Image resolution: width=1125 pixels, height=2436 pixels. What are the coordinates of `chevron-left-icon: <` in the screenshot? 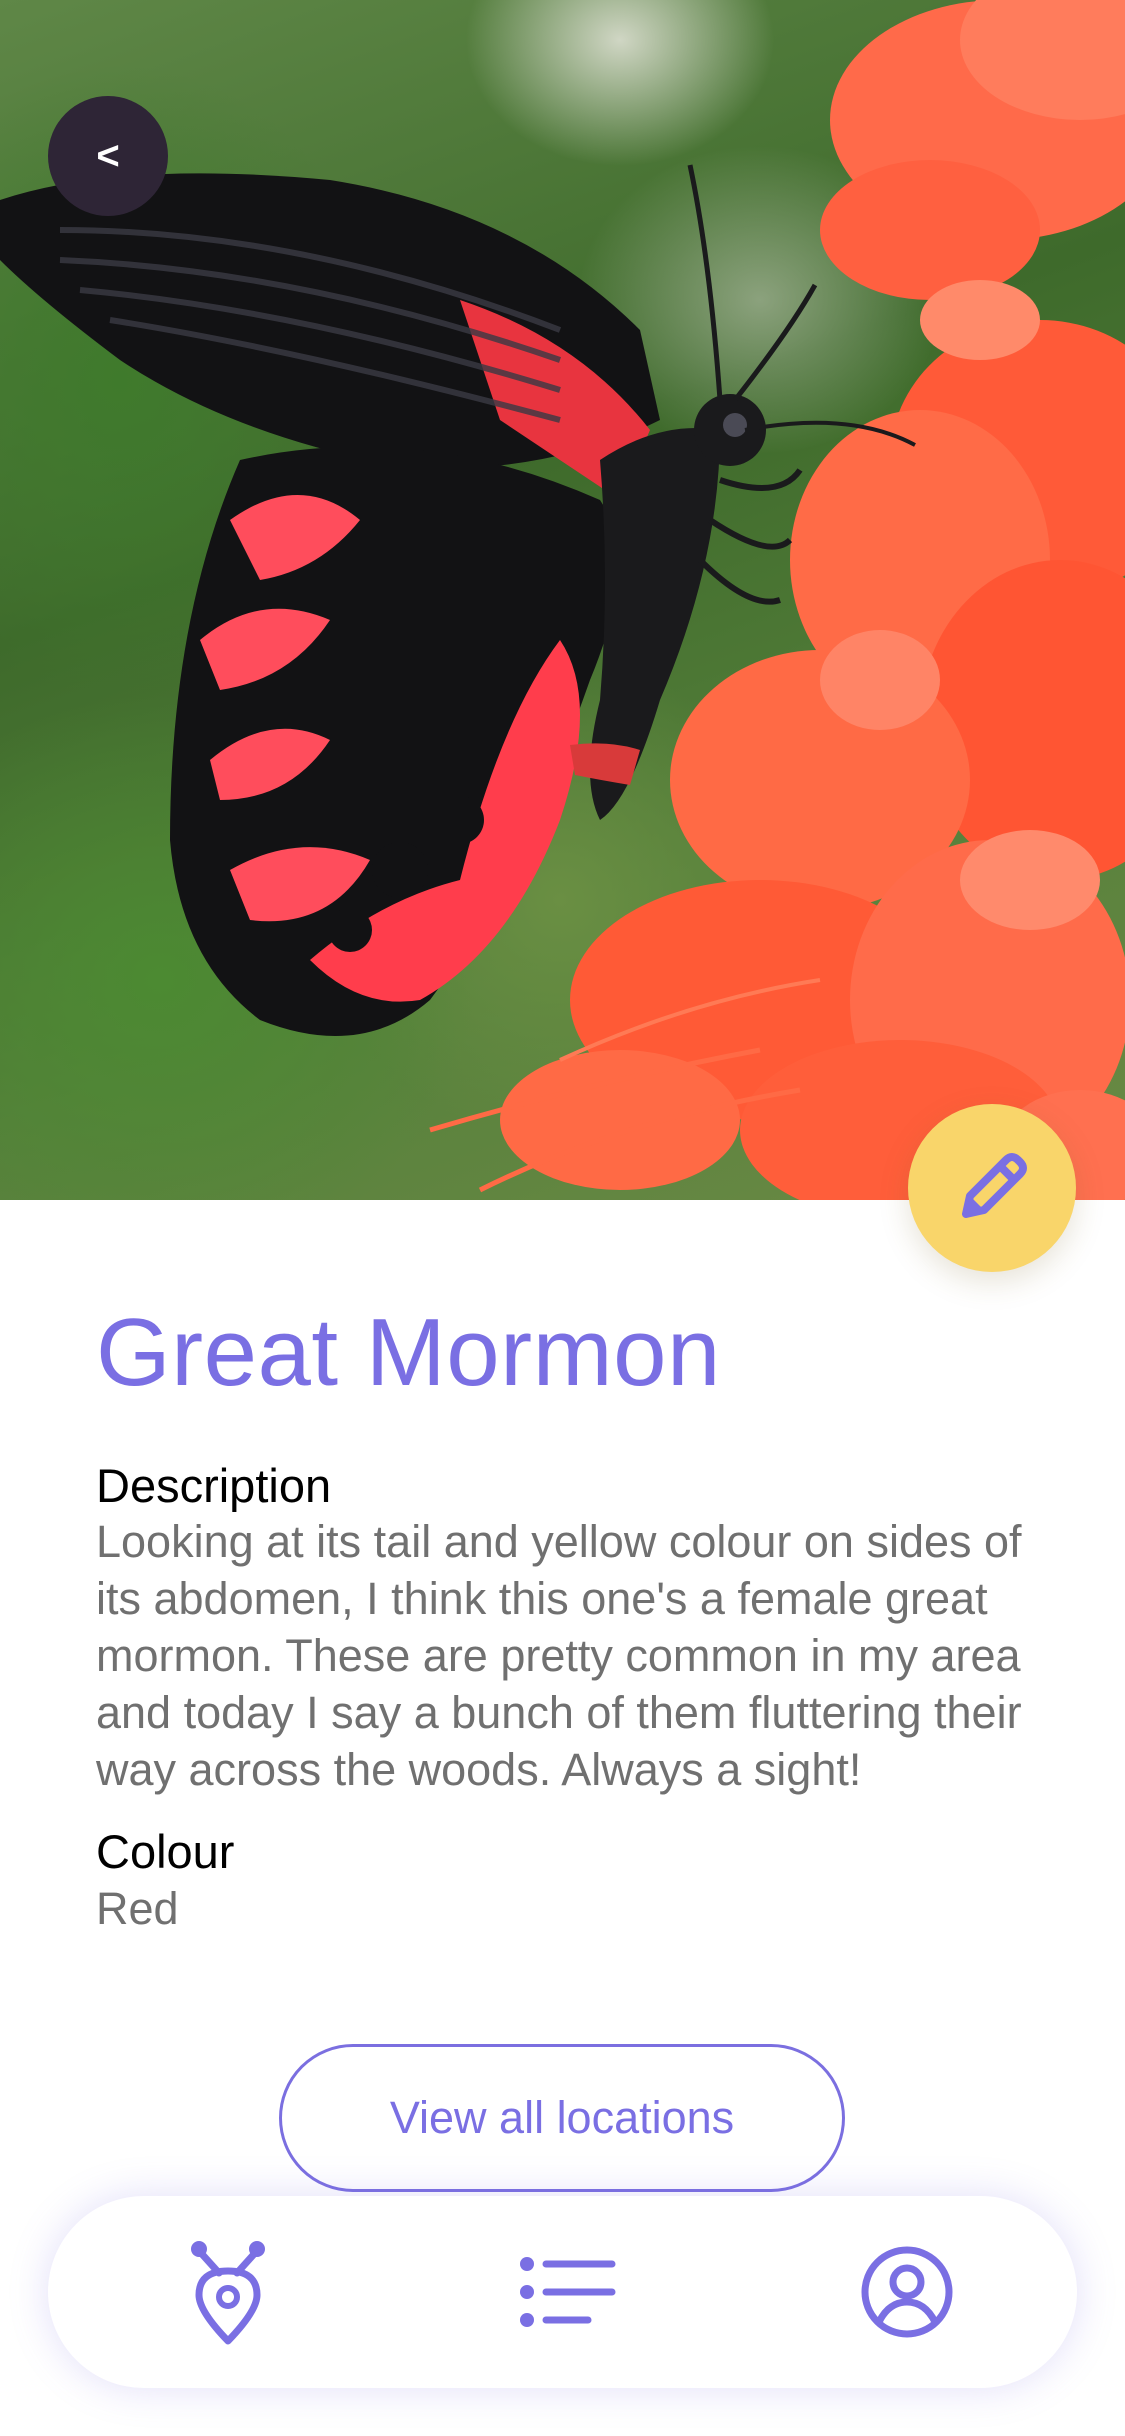 It's located at (108, 155).